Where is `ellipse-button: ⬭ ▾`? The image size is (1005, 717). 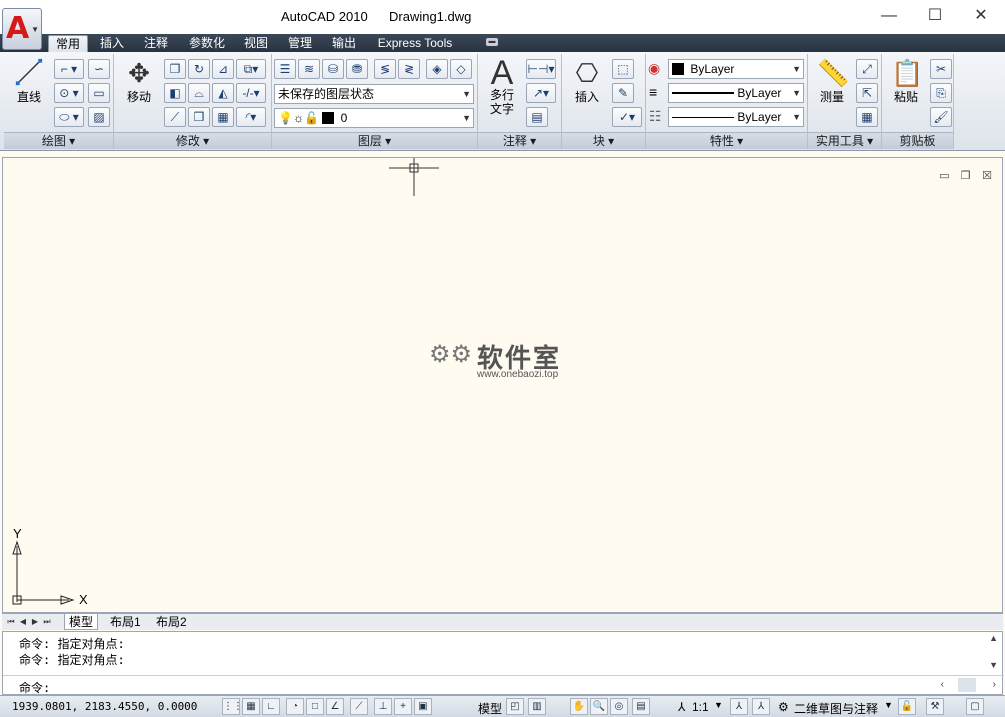
ellipse-button: ⬭ ▾ is located at coordinates (69, 117).